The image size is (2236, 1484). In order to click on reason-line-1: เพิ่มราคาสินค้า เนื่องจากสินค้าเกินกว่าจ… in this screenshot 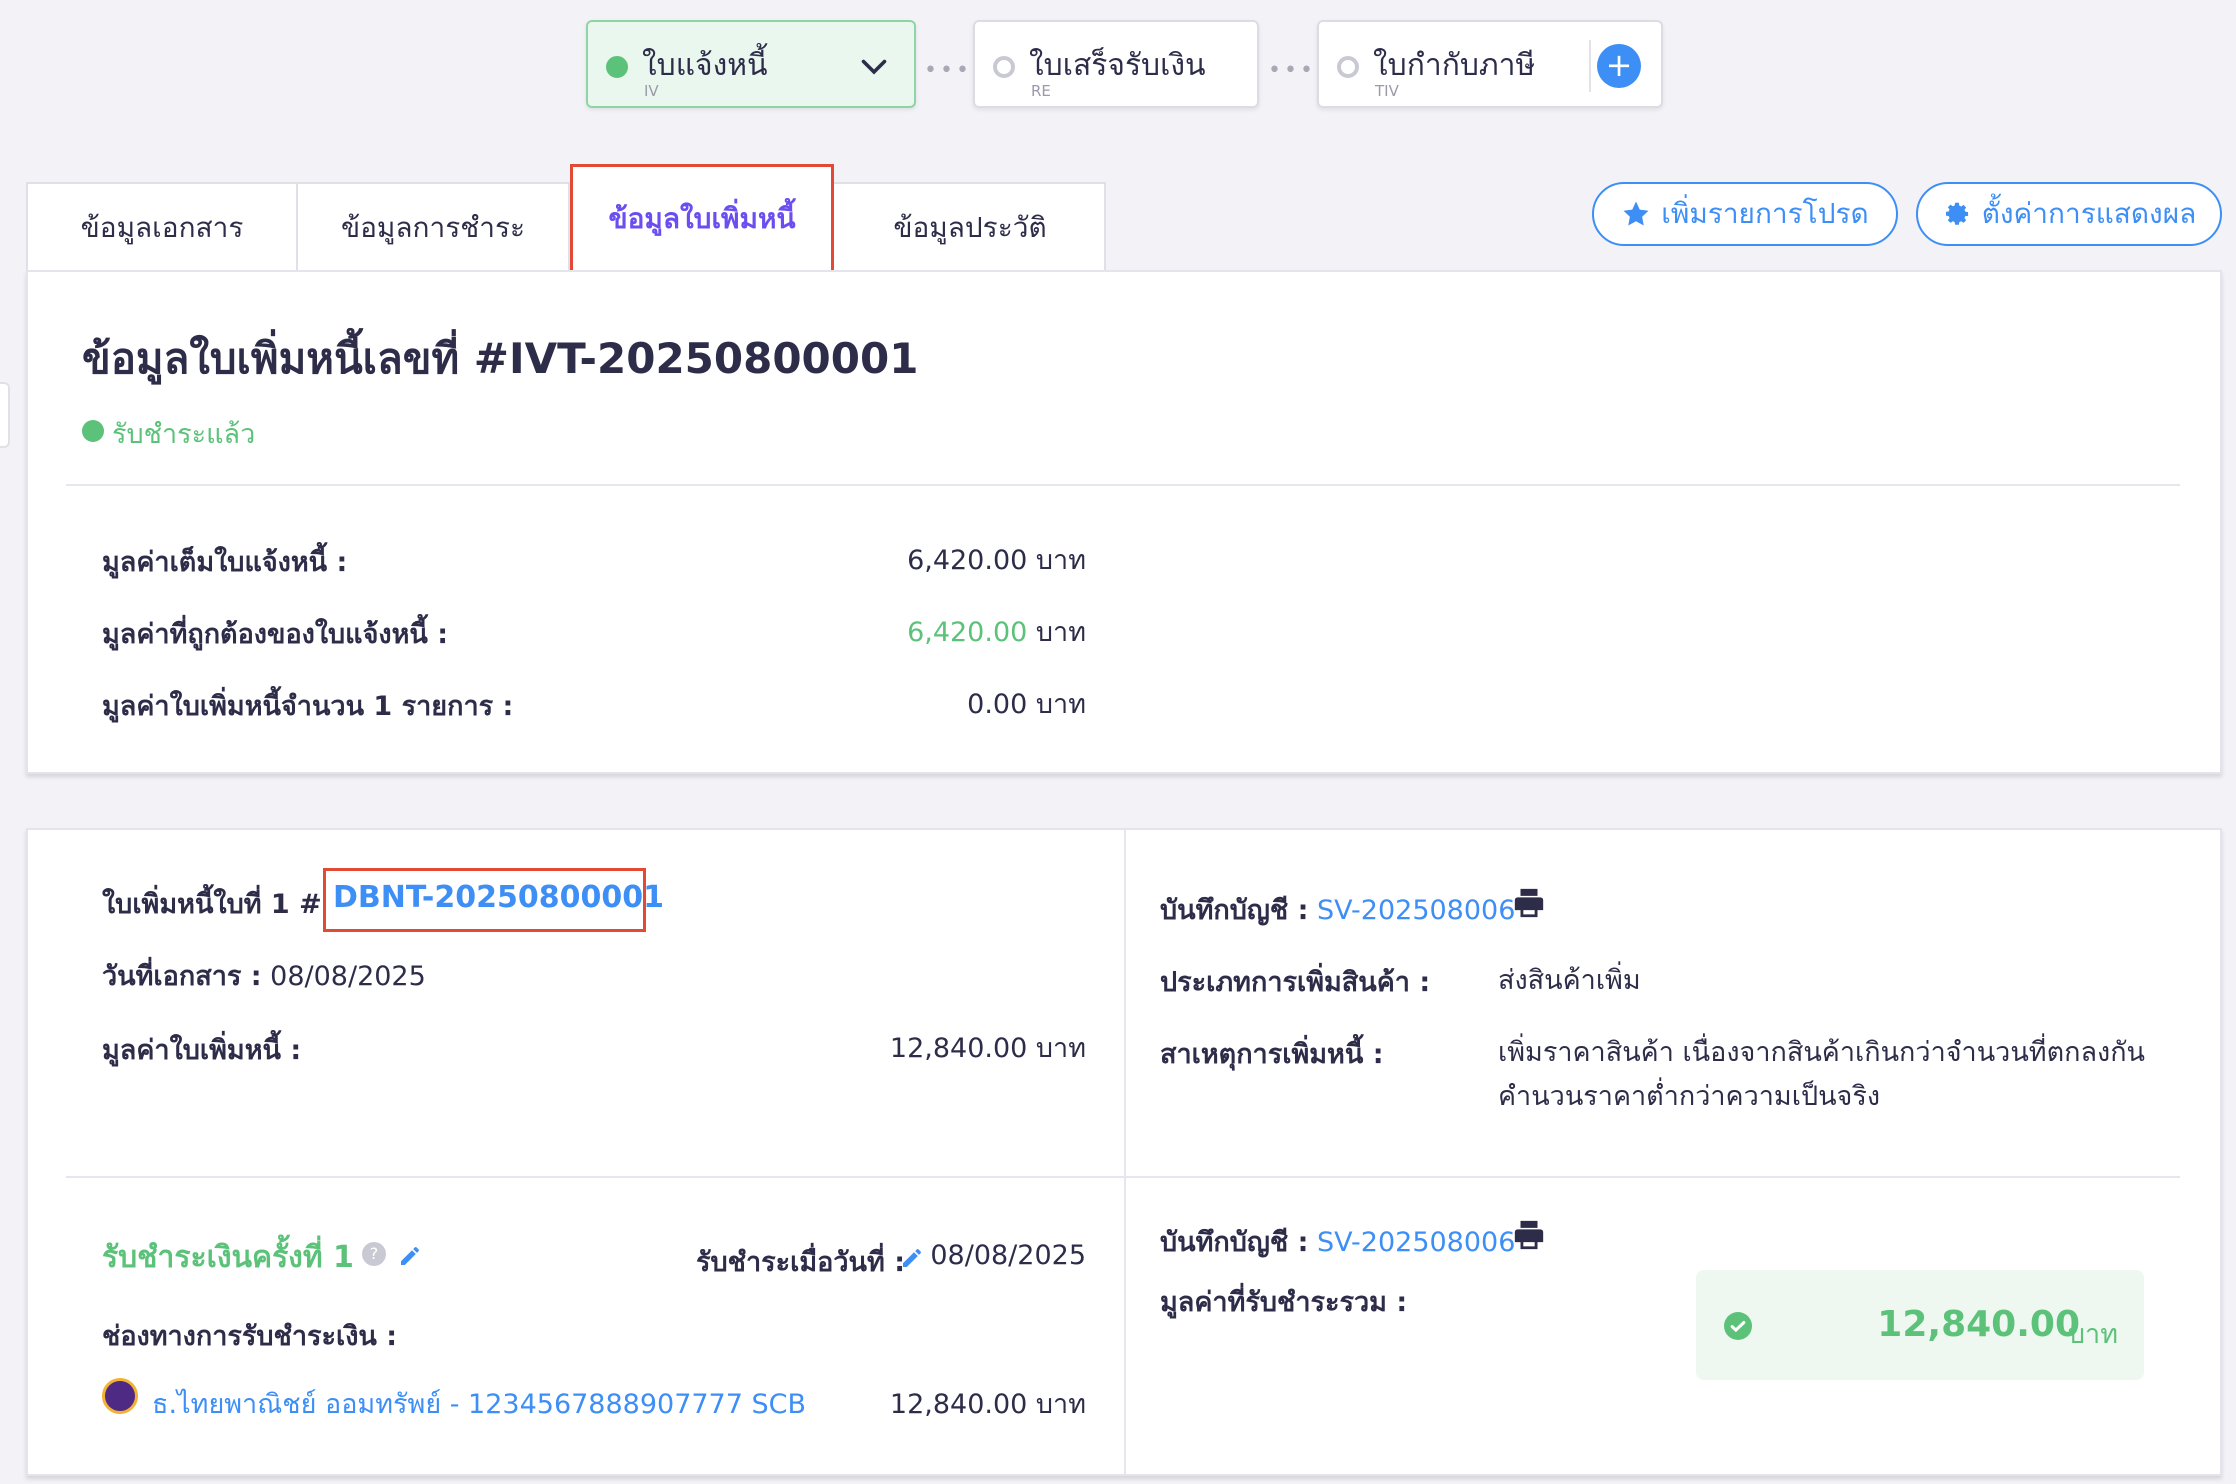, I will do `click(1821, 1052)`.